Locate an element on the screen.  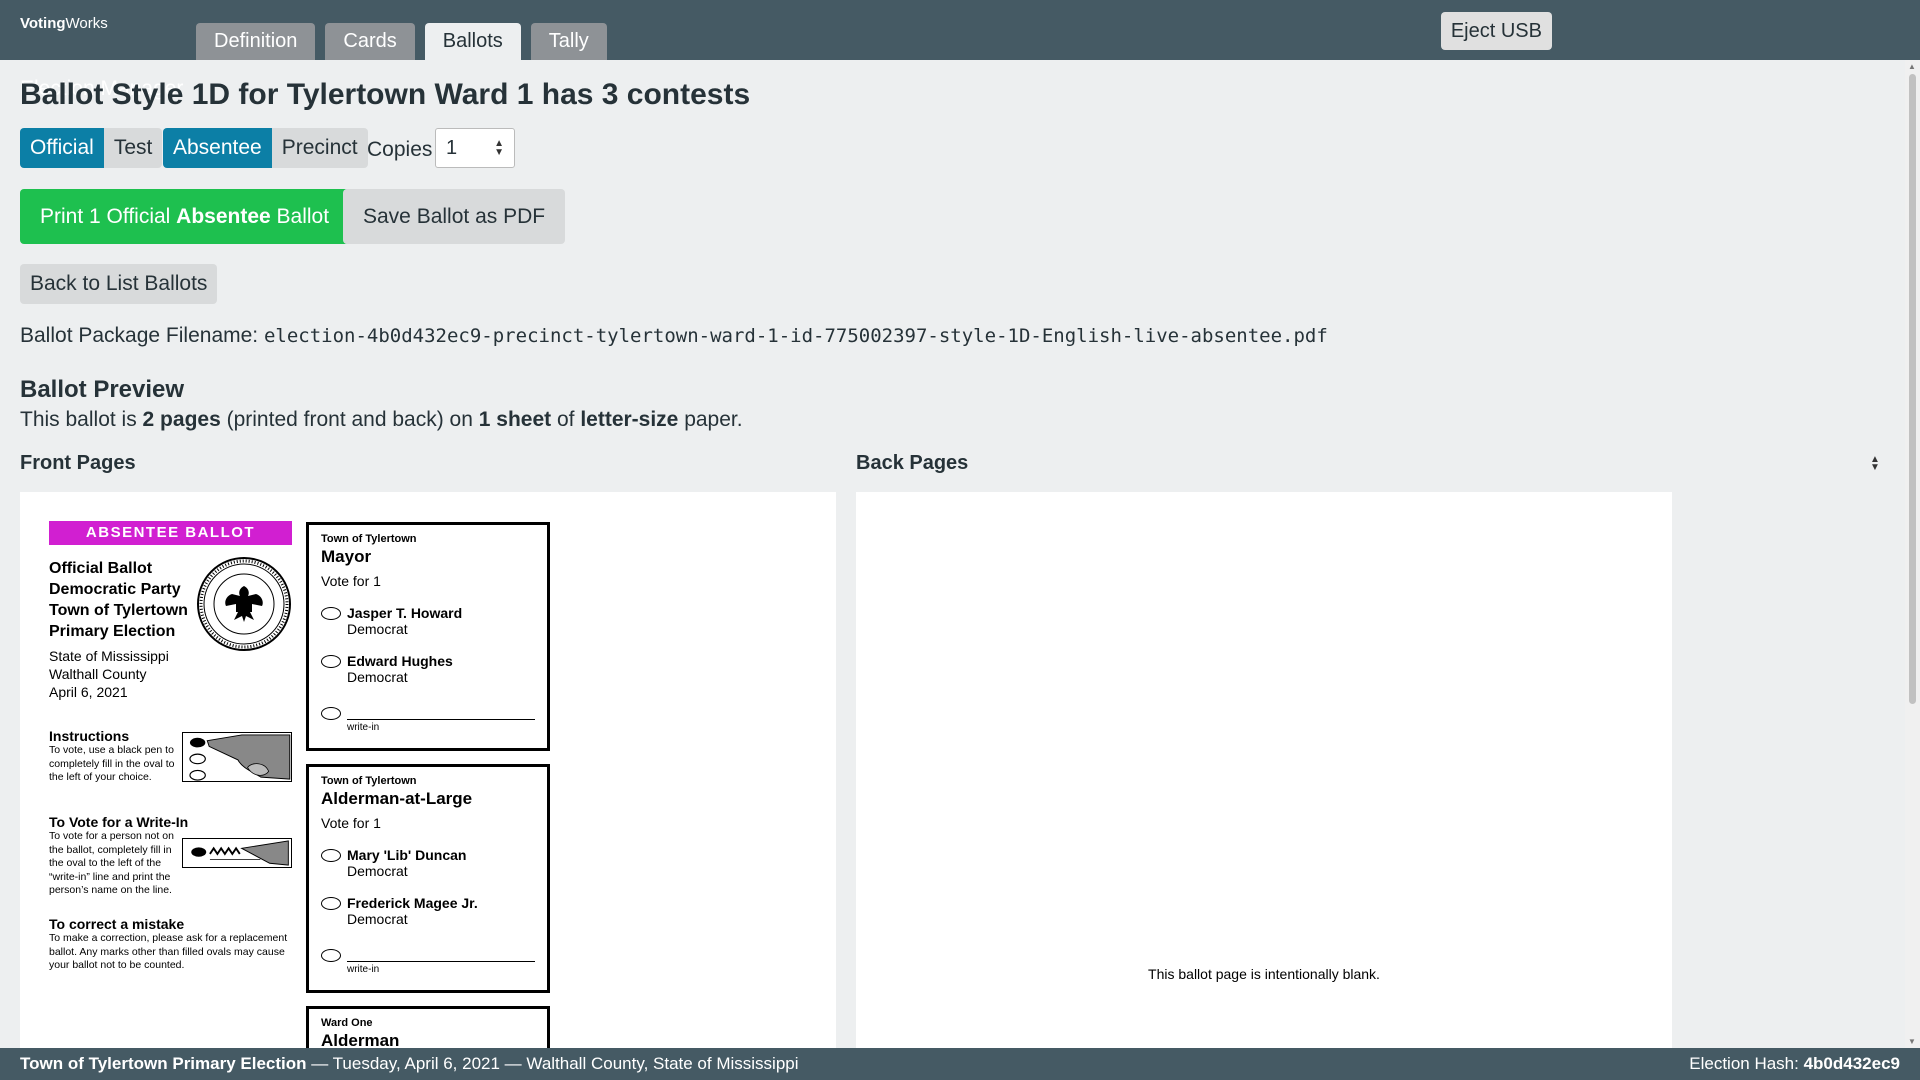
front-pages-title: Front Pages is located at coordinates (78, 463).